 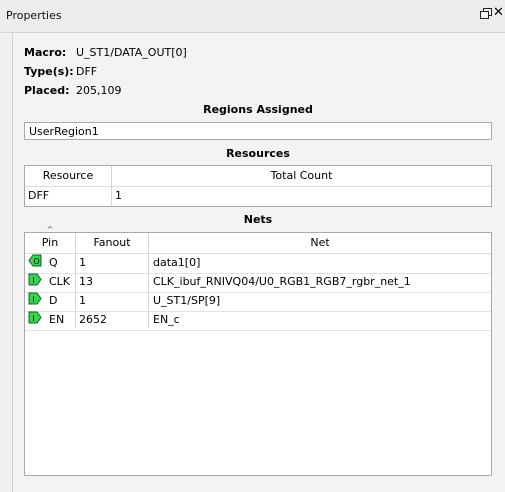 I want to click on types-row: Type(s): DFF, so click(x=60, y=71).